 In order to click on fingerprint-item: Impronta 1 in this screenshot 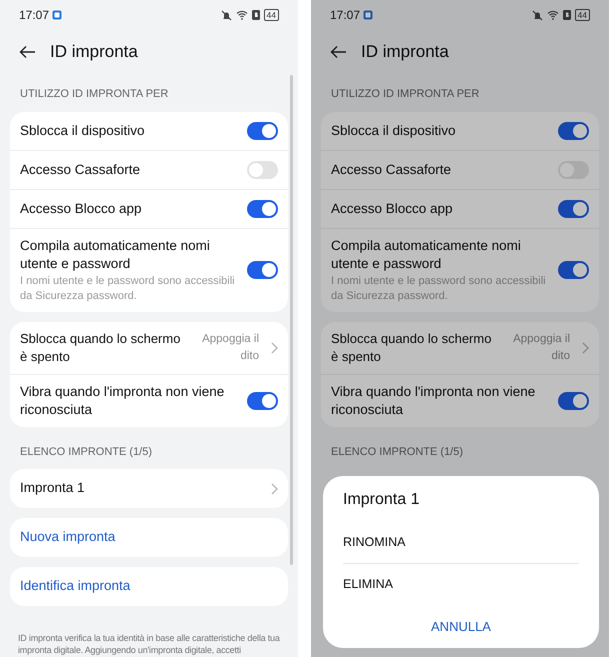, I will do `click(139, 488)`.